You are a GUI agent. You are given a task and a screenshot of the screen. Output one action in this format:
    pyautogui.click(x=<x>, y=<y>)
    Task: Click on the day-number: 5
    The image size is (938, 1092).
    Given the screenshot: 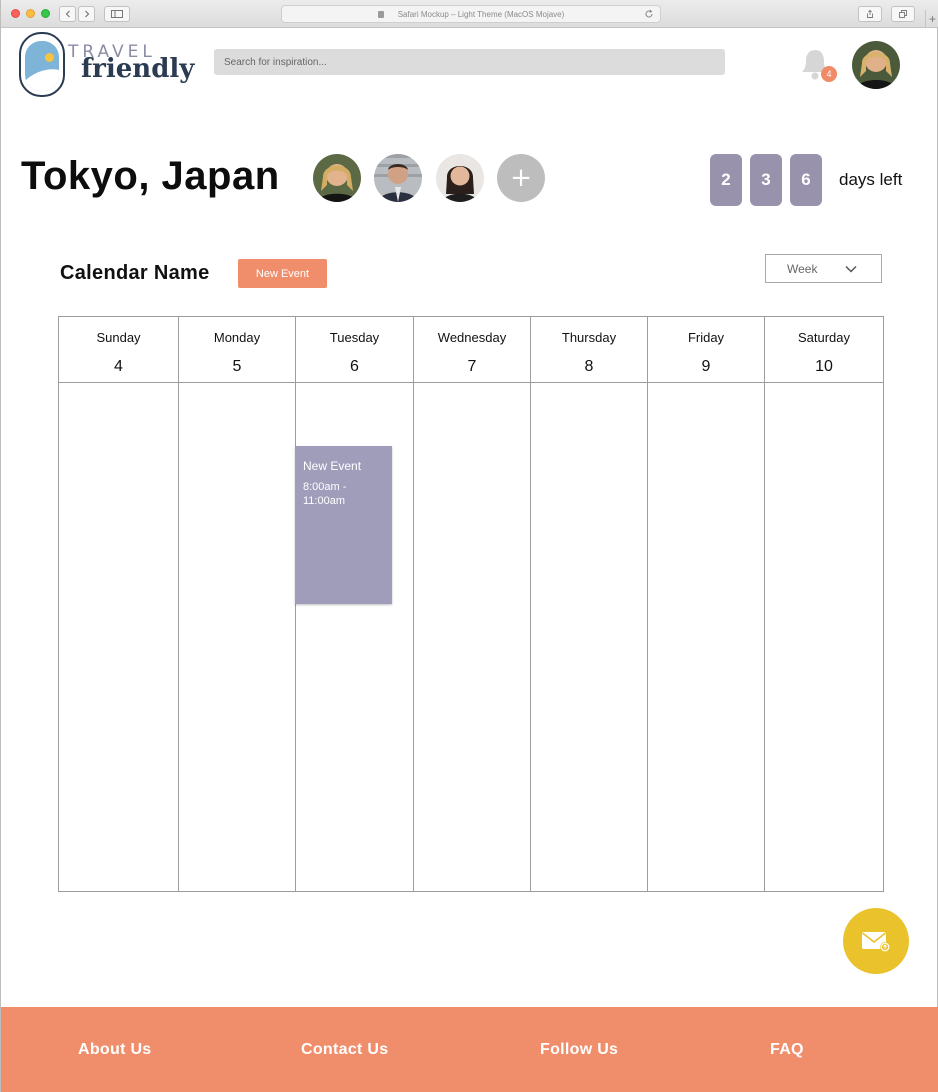 What is the action you would take?
    pyautogui.click(x=237, y=366)
    